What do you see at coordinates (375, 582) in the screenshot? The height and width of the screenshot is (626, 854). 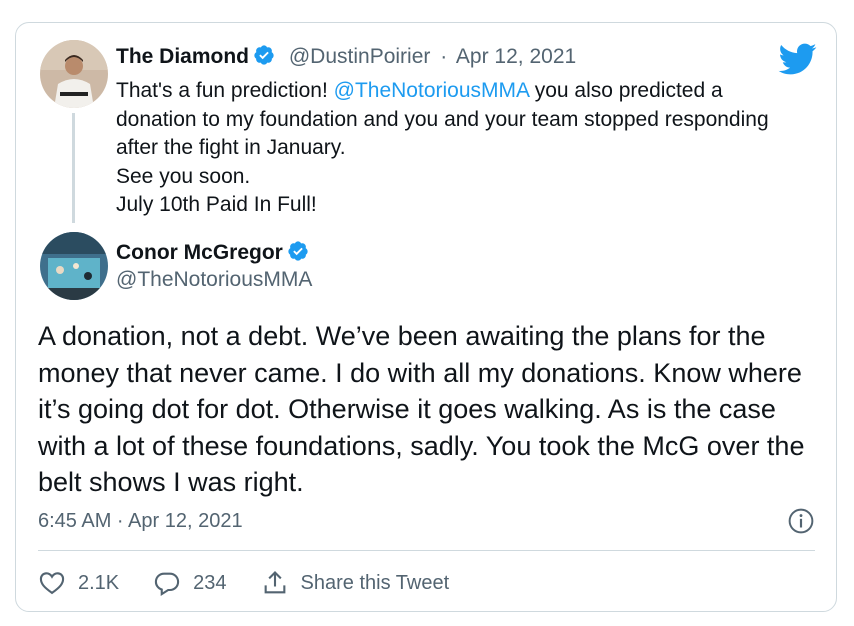 I see `share-label: Share this Tweet` at bounding box center [375, 582].